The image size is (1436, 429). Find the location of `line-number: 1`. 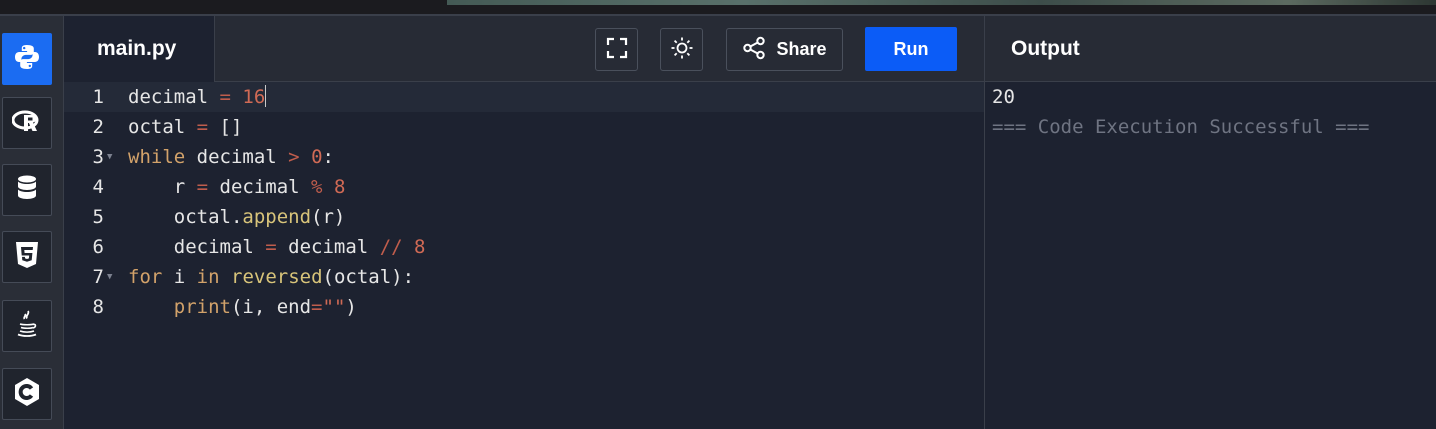

line-number: 1 is located at coordinates (98, 97).